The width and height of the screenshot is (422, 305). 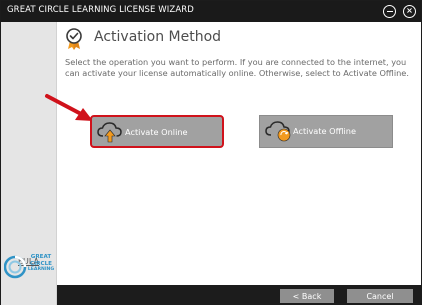 What do you see at coordinates (158, 37) in the screenshot?
I see `page-title: Activation Method` at bounding box center [158, 37].